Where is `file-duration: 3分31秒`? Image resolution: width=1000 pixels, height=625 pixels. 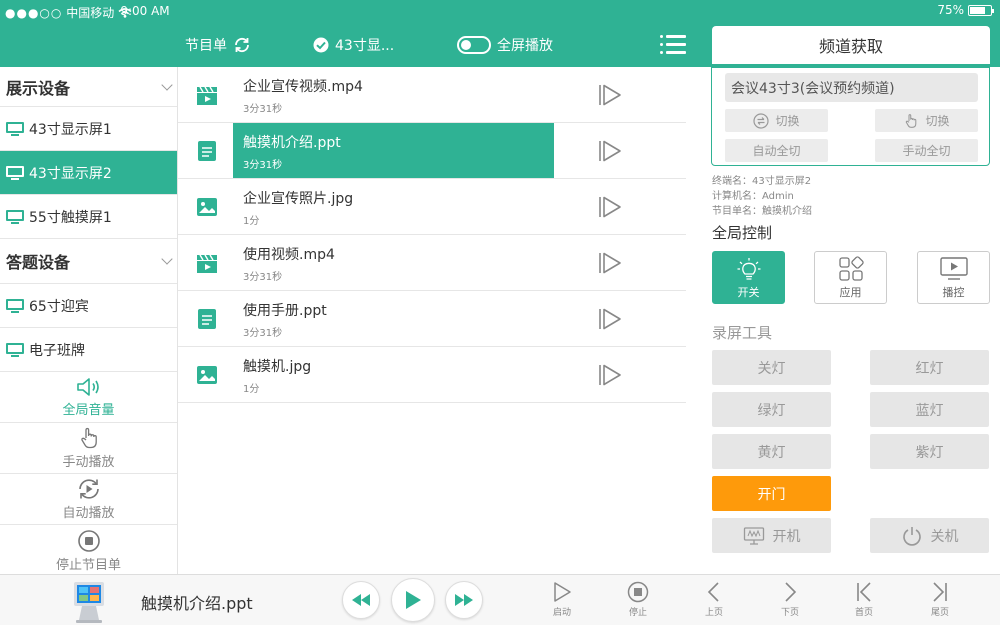 file-duration: 3分31秒 is located at coordinates (263, 109).